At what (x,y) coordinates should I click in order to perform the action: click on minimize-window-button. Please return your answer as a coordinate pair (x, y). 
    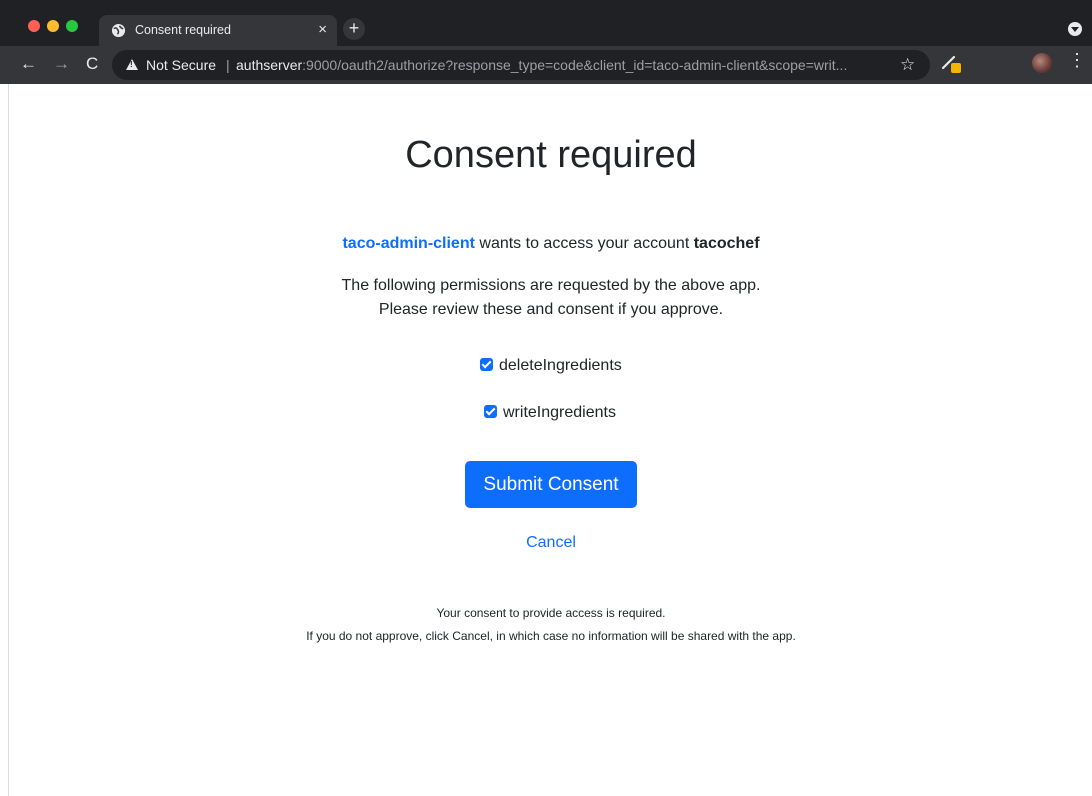
    Looking at the image, I should click on (53, 26).